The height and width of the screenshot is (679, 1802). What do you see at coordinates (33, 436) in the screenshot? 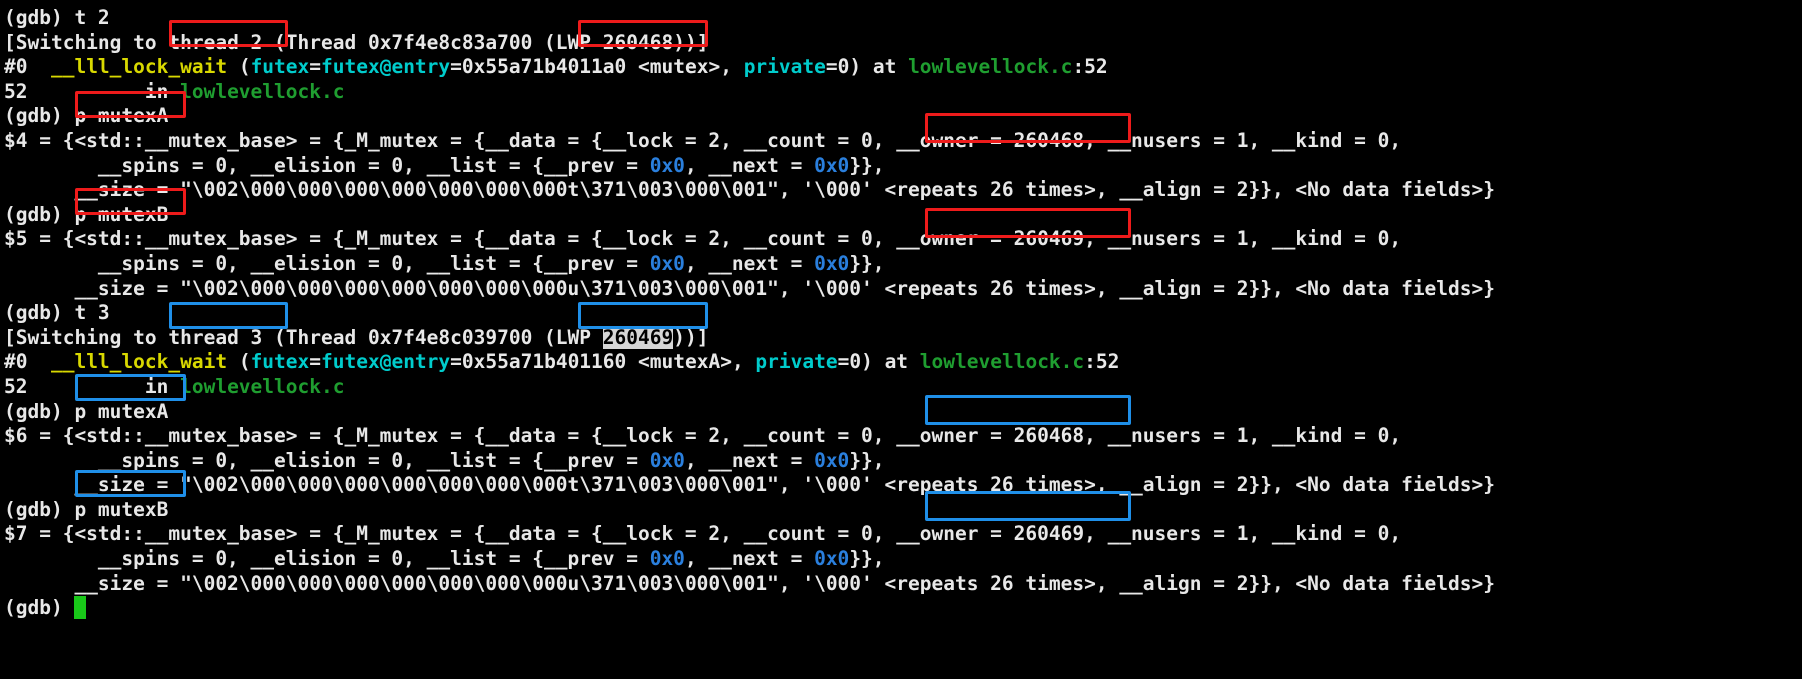
I see `value-id-6: $6 =` at bounding box center [33, 436].